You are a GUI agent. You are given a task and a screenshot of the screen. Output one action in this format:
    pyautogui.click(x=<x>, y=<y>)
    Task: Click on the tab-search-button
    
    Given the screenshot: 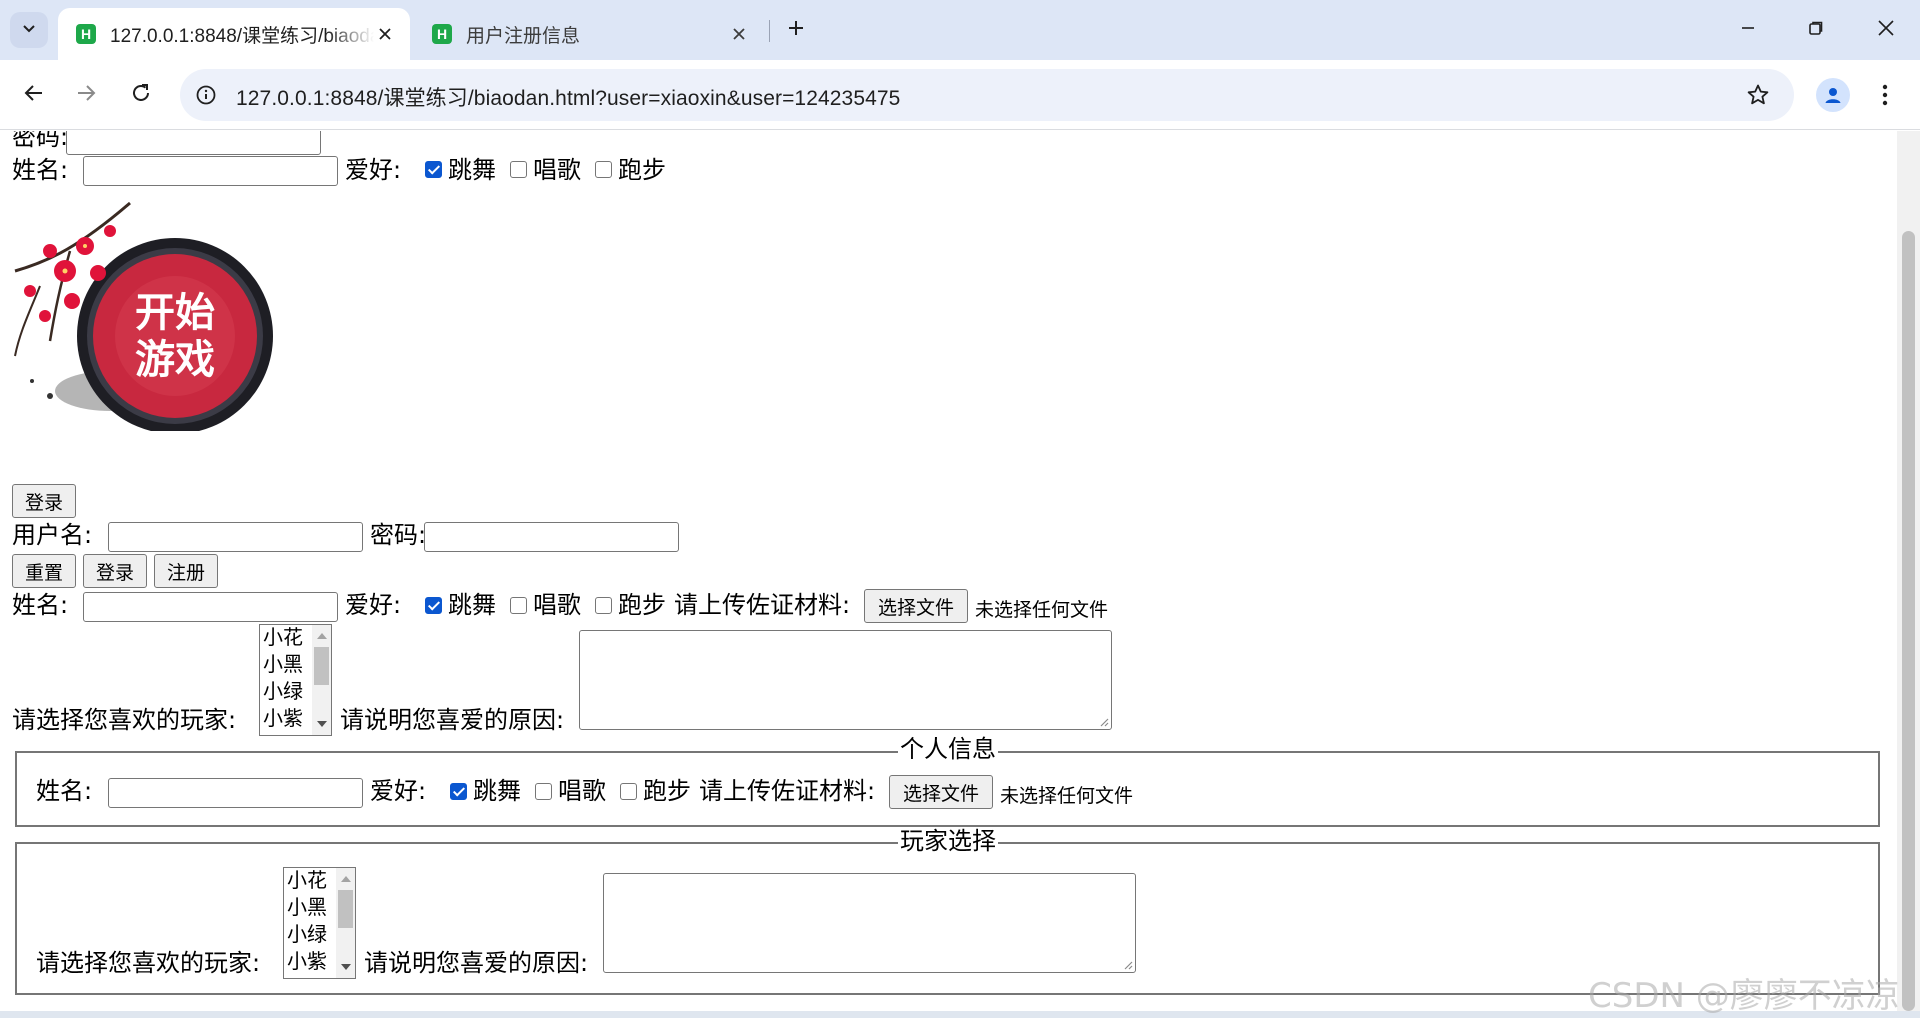 What is the action you would take?
    pyautogui.click(x=29, y=30)
    